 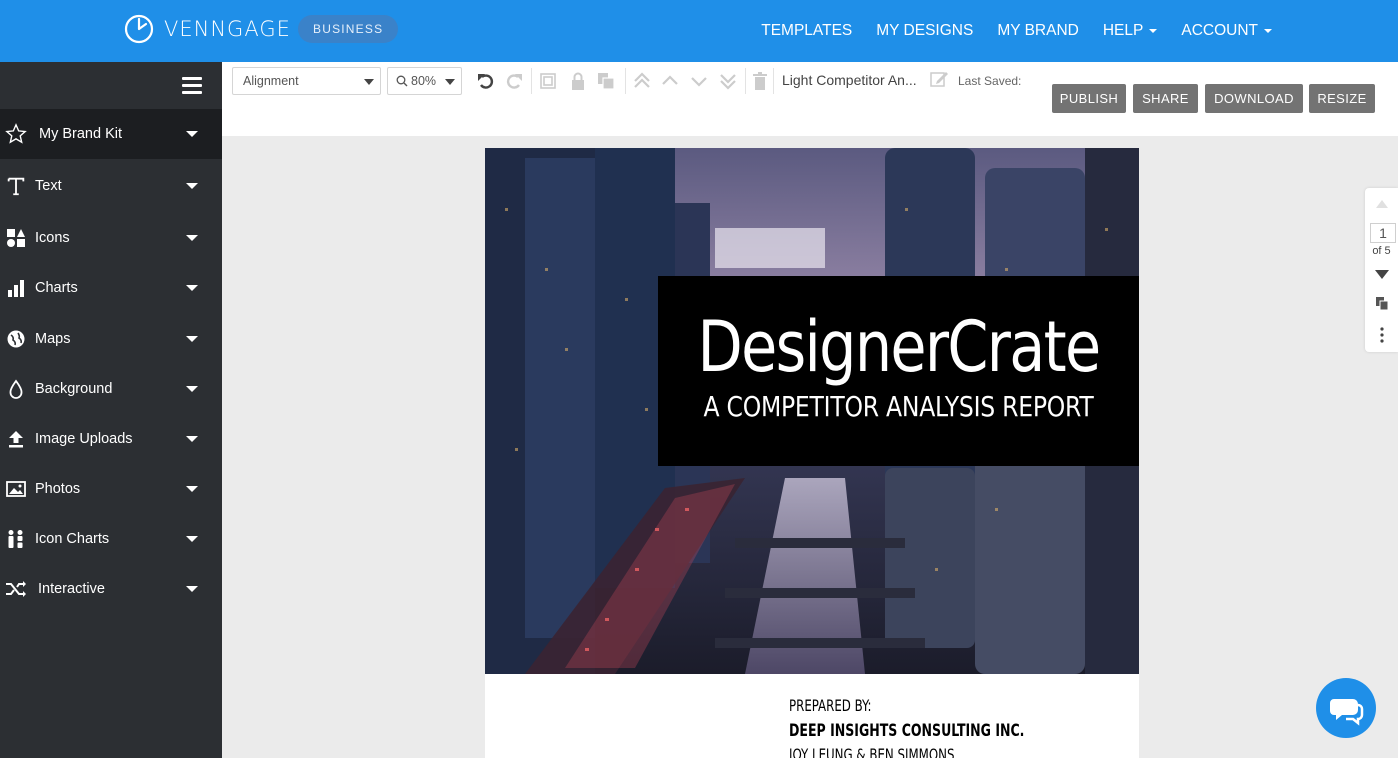 I want to click on bring-forward-icon, so click(x=670, y=81).